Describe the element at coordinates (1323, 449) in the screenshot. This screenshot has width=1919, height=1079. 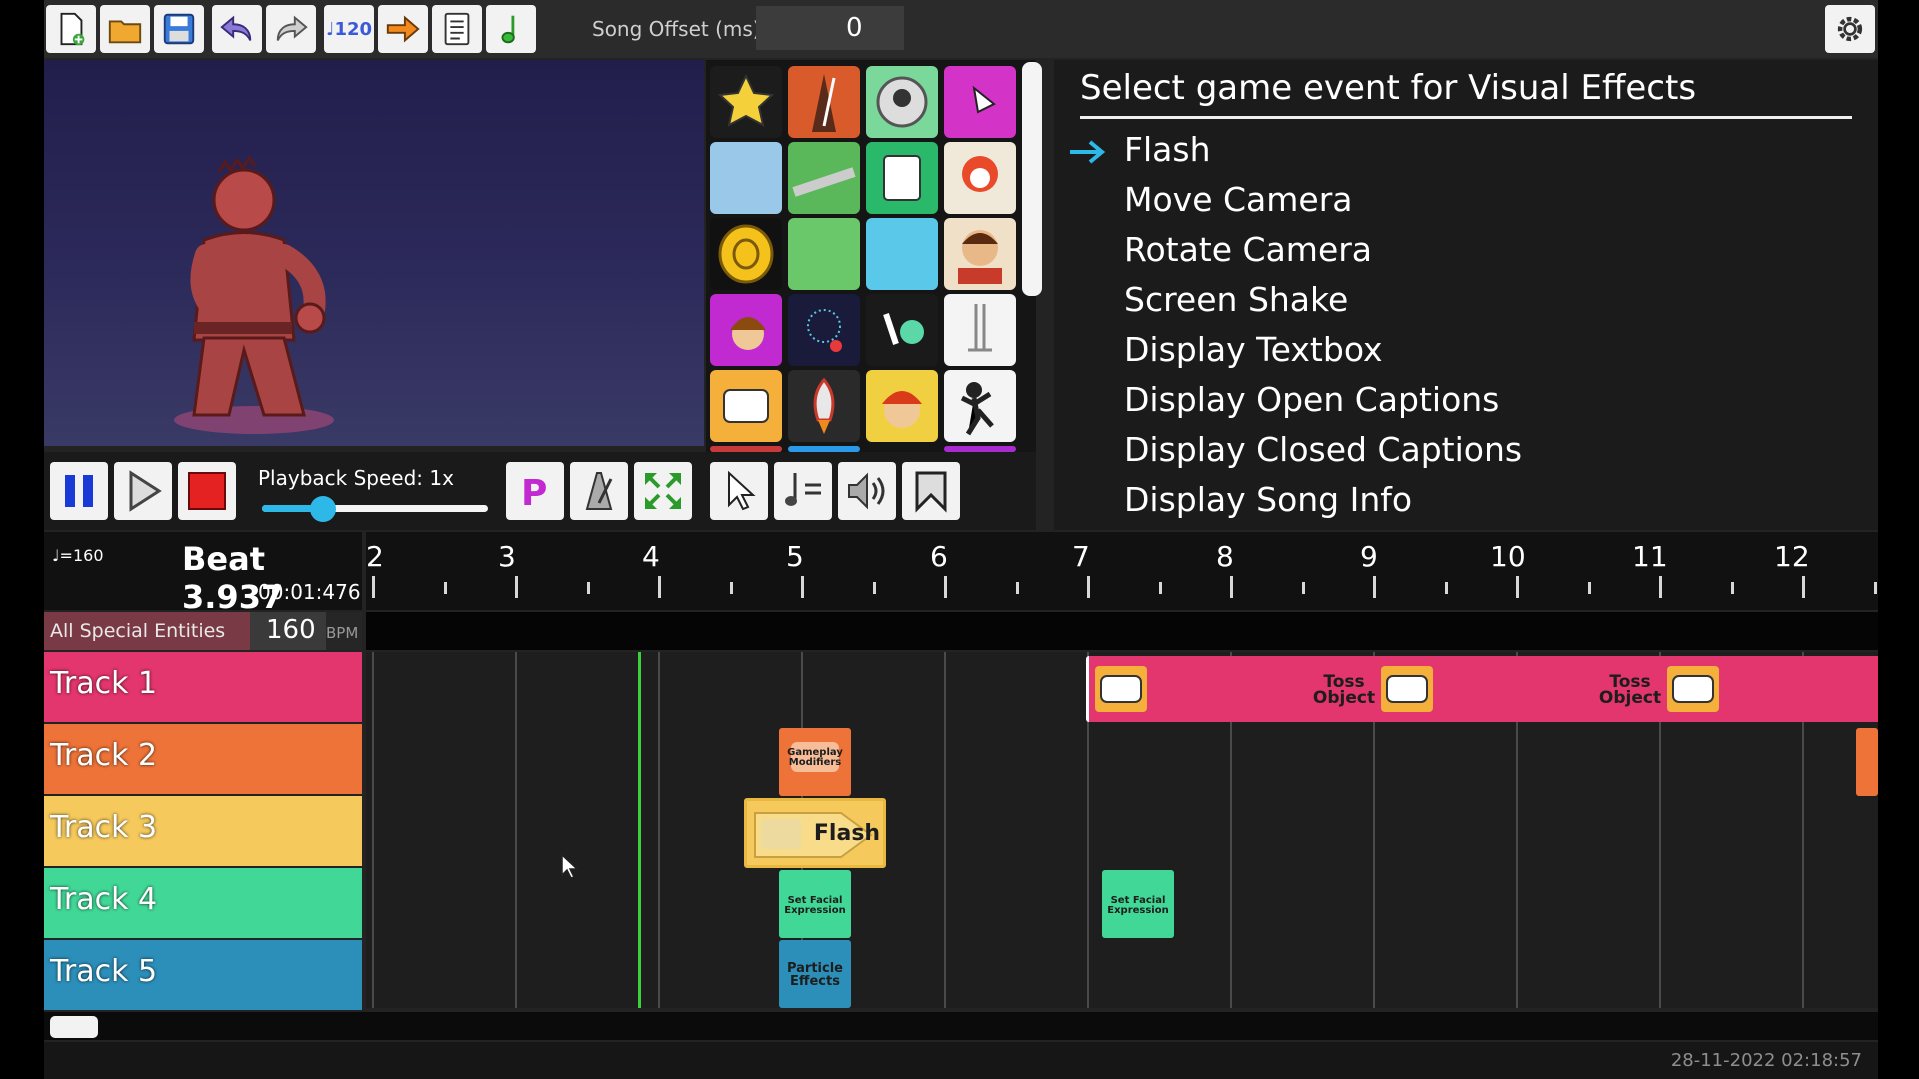
I see `event-item-display-closed-captions: Display Closed Captions` at that location.